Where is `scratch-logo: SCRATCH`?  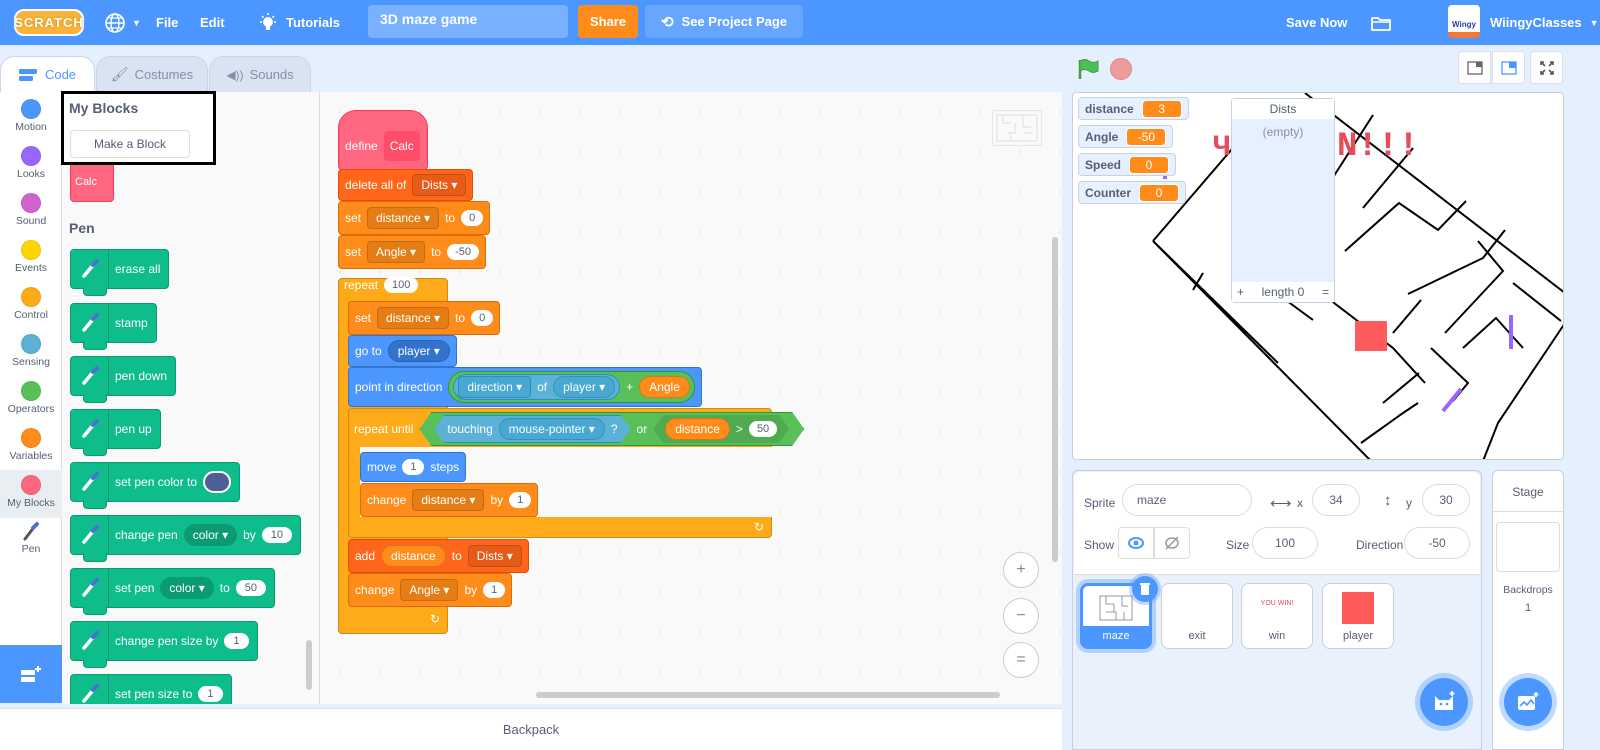
scratch-logo: SCRATCH is located at coordinates (49, 22).